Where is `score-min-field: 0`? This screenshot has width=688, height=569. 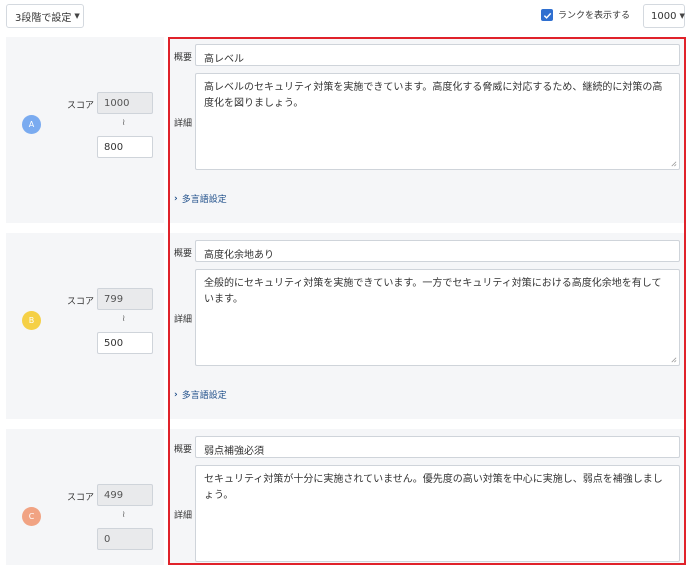
score-min-field: 0 is located at coordinates (125, 539).